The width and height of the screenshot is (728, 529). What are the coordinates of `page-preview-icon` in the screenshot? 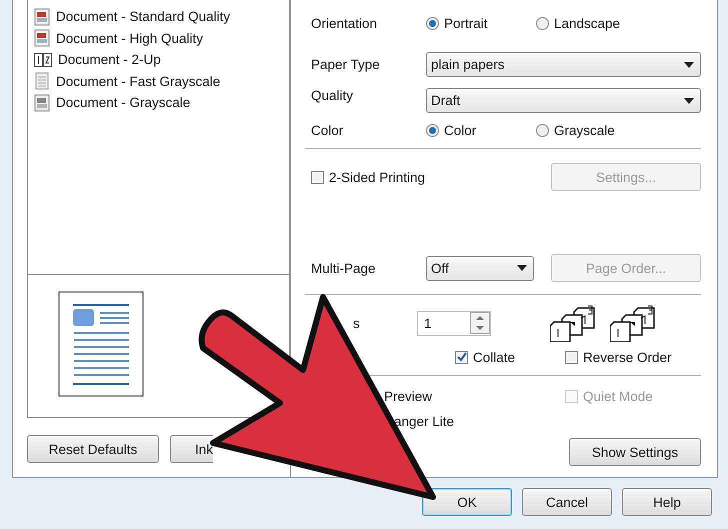 It's located at (102, 345).